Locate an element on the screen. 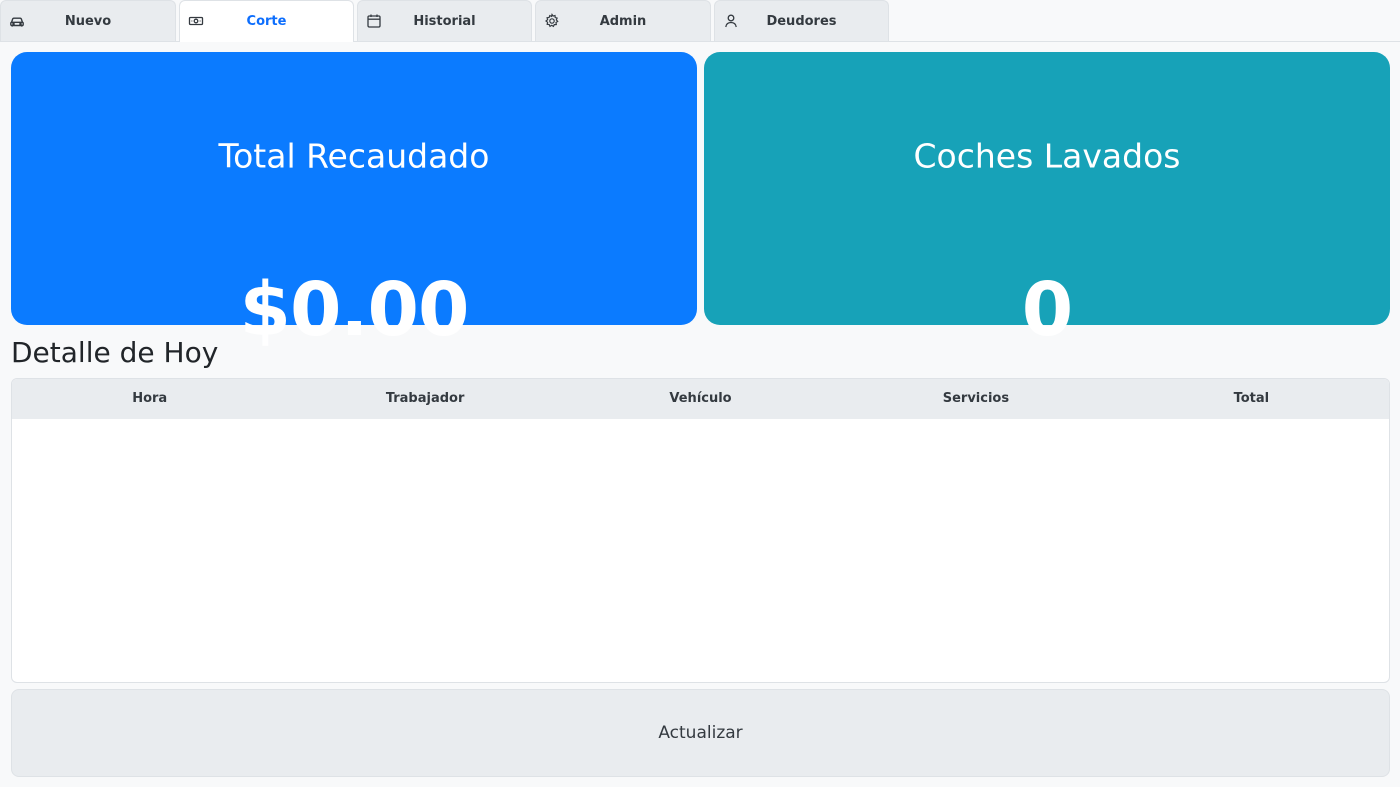 This screenshot has height=787, width=1400. column-header-vehiculo: Vehículo is located at coordinates (700, 398).